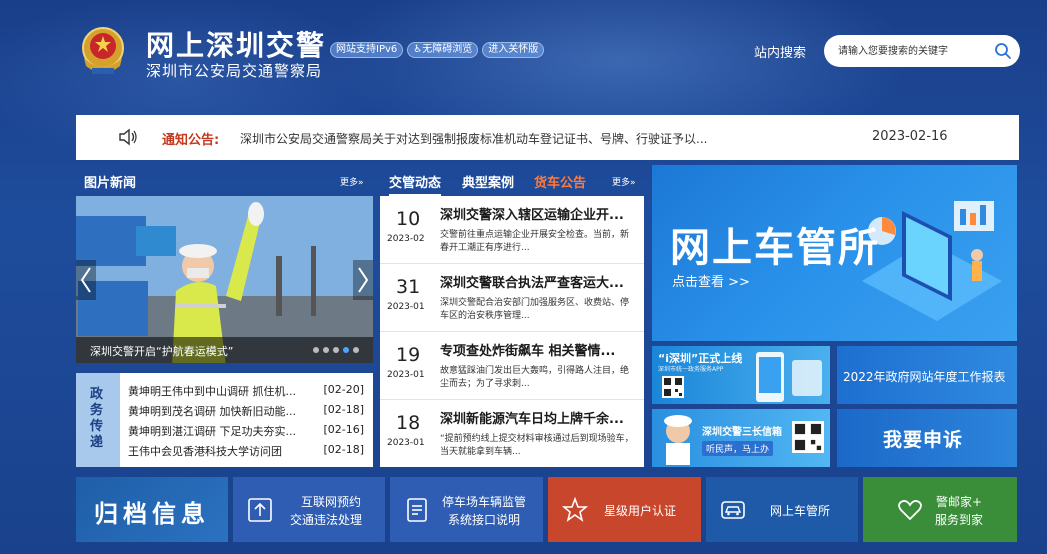 Image resolution: width=1047 pixels, height=554 pixels. Describe the element at coordinates (191, 140) in the screenshot. I see `notice-label: 通知公告:` at that location.